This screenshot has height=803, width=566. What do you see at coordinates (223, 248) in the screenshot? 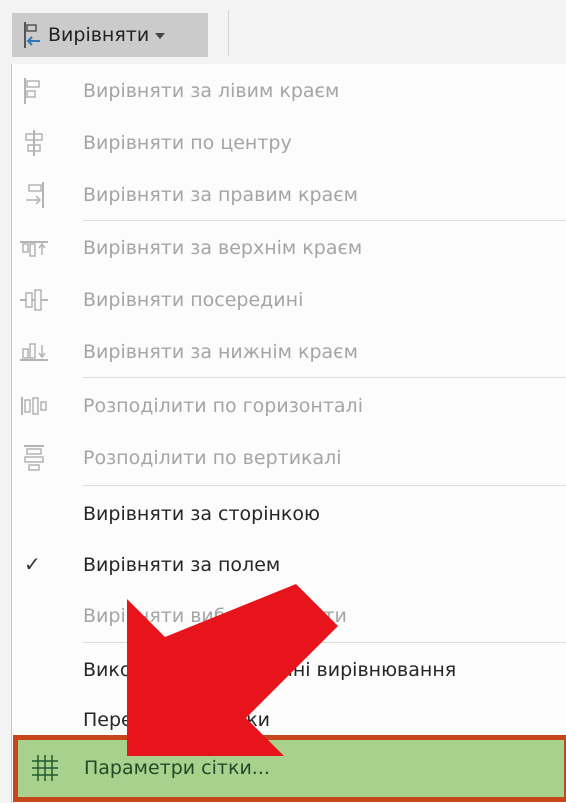
I see `menu-item-label: Вирівняти за верхнім краєм` at bounding box center [223, 248].